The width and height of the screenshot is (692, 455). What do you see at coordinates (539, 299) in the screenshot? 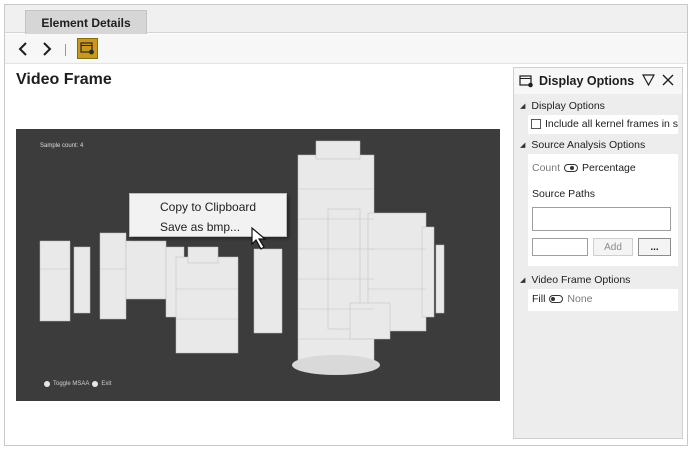
I see `fill-label: Fill` at bounding box center [539, 299].